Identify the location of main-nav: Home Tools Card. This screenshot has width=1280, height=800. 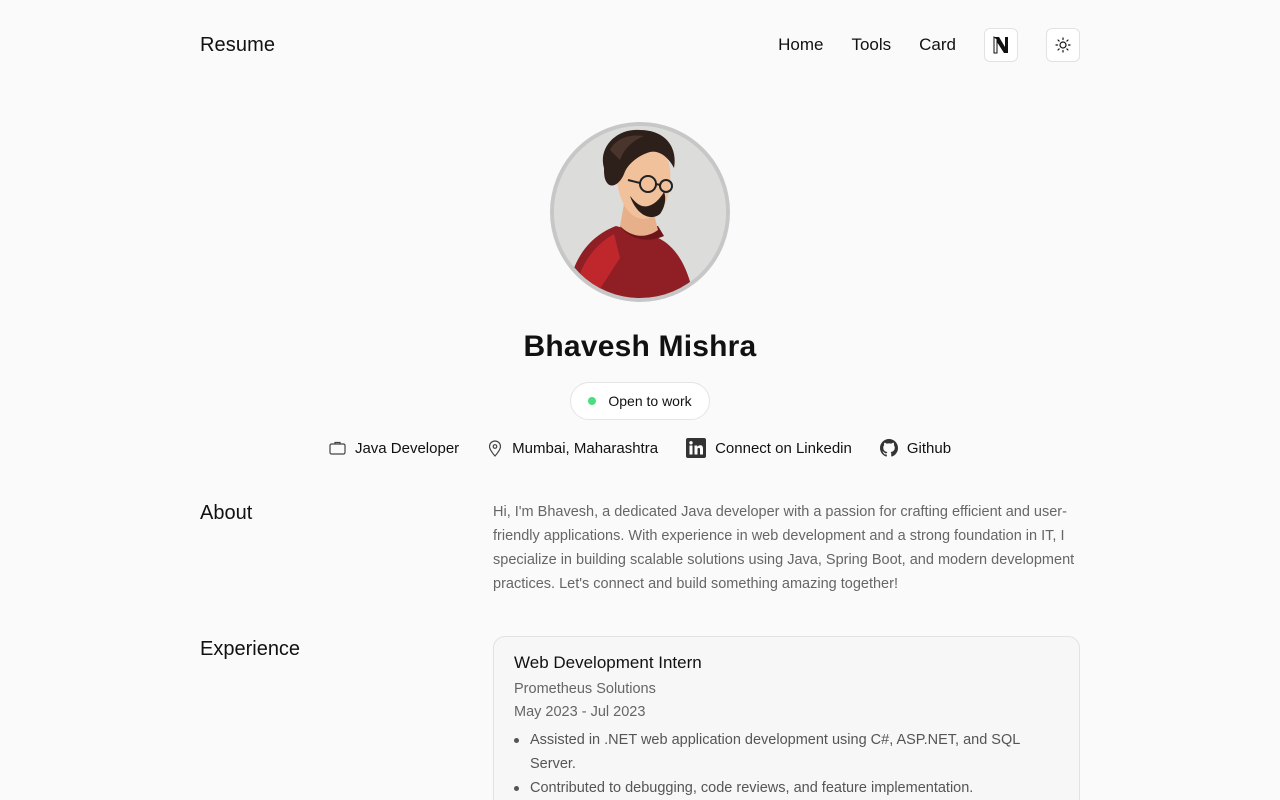
(929, 45).